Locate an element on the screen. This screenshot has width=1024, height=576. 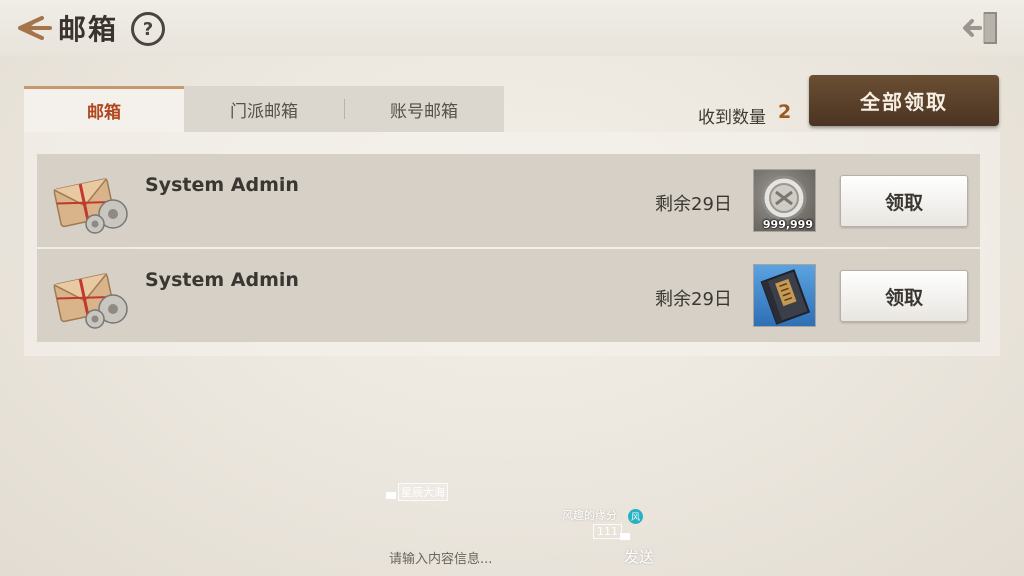
mail-tabs: 邮箱 门派邮箱 账号邮箱 is located at coordinates (264, 109).